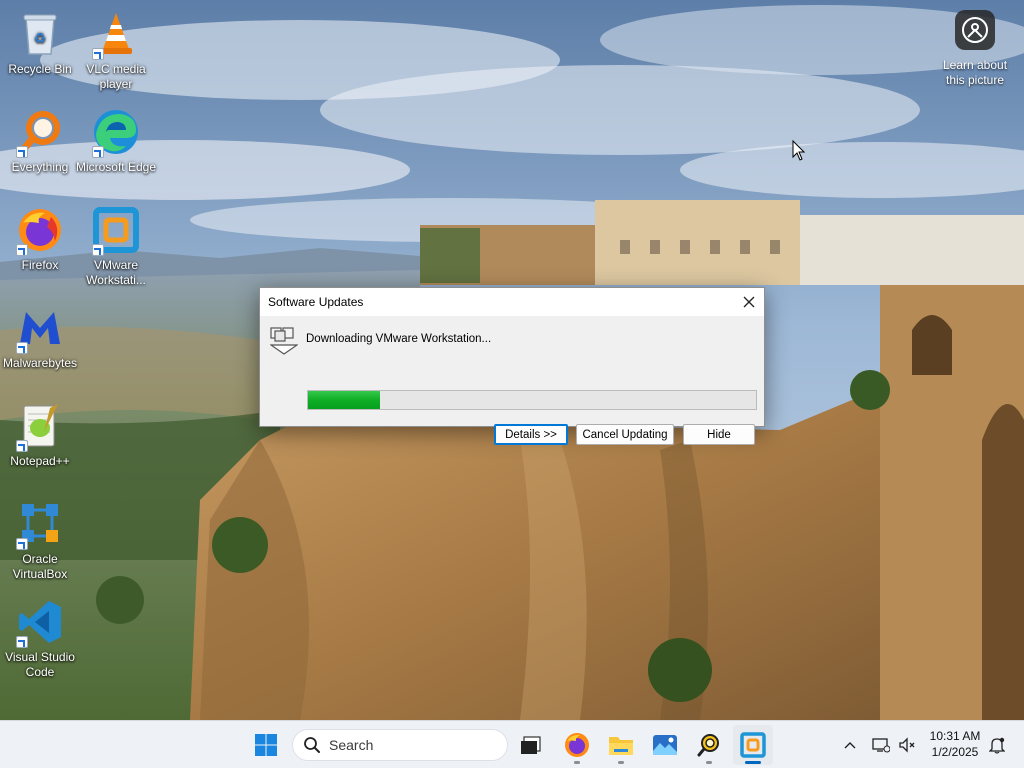 This screenshot has height=768, width=1024. I want to click on desktop-icon-virtualbox: Oracle VirtualBox, so click(40, 540).